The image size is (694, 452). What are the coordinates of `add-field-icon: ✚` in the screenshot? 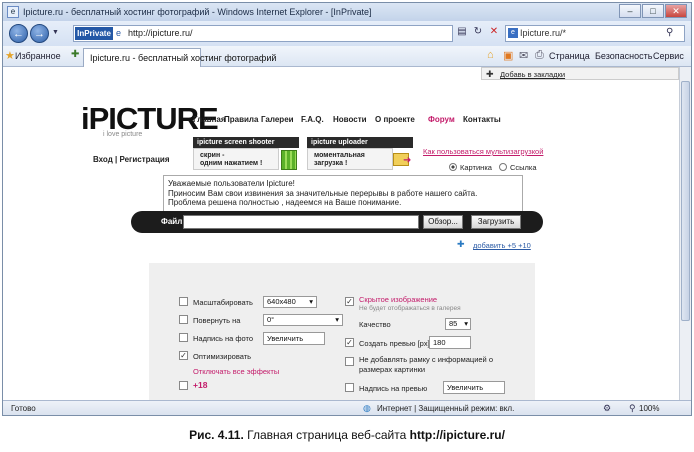 It's located at (461, 244).